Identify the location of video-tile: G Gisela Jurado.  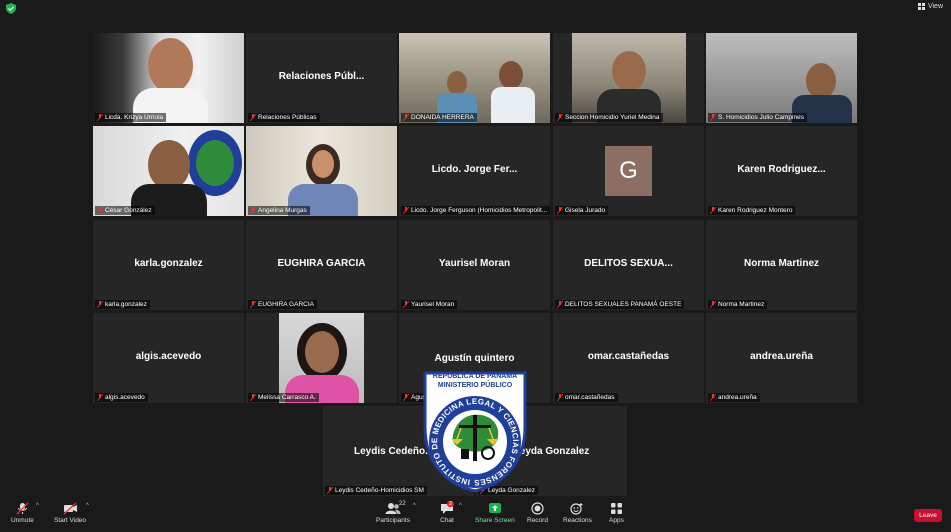
(628, 171).